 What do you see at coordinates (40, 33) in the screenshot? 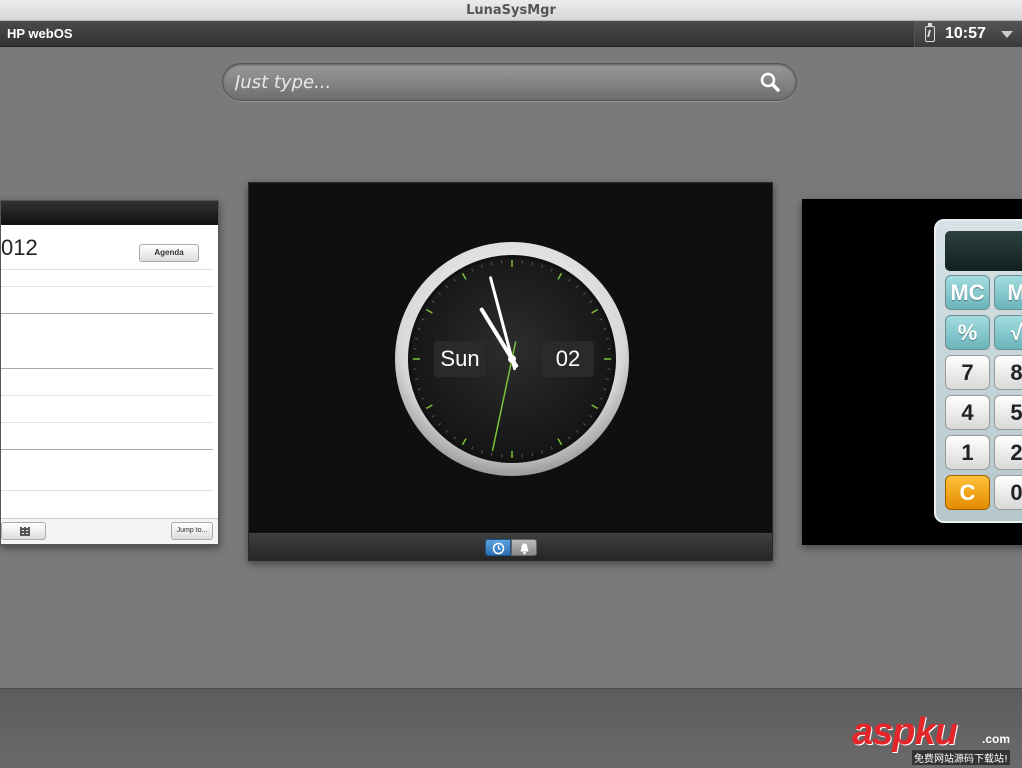
I see `brand-label: HP webOS` at bounding box center [40, 33].